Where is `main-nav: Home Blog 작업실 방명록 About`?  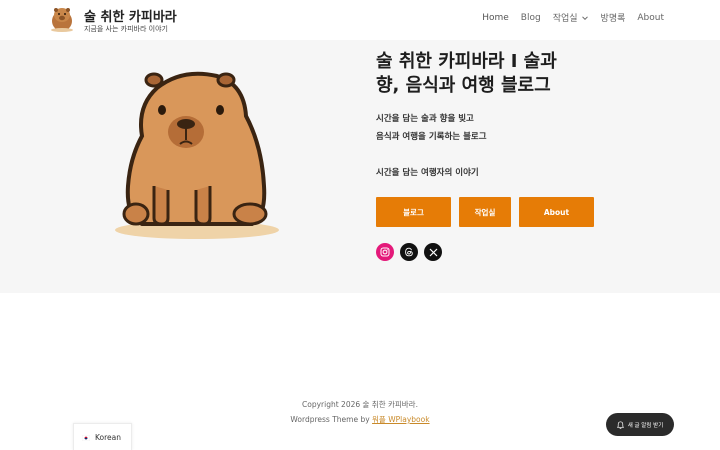 main-nav: Home Blog 작업실 방명록 About is located at coordinates (567, 18).